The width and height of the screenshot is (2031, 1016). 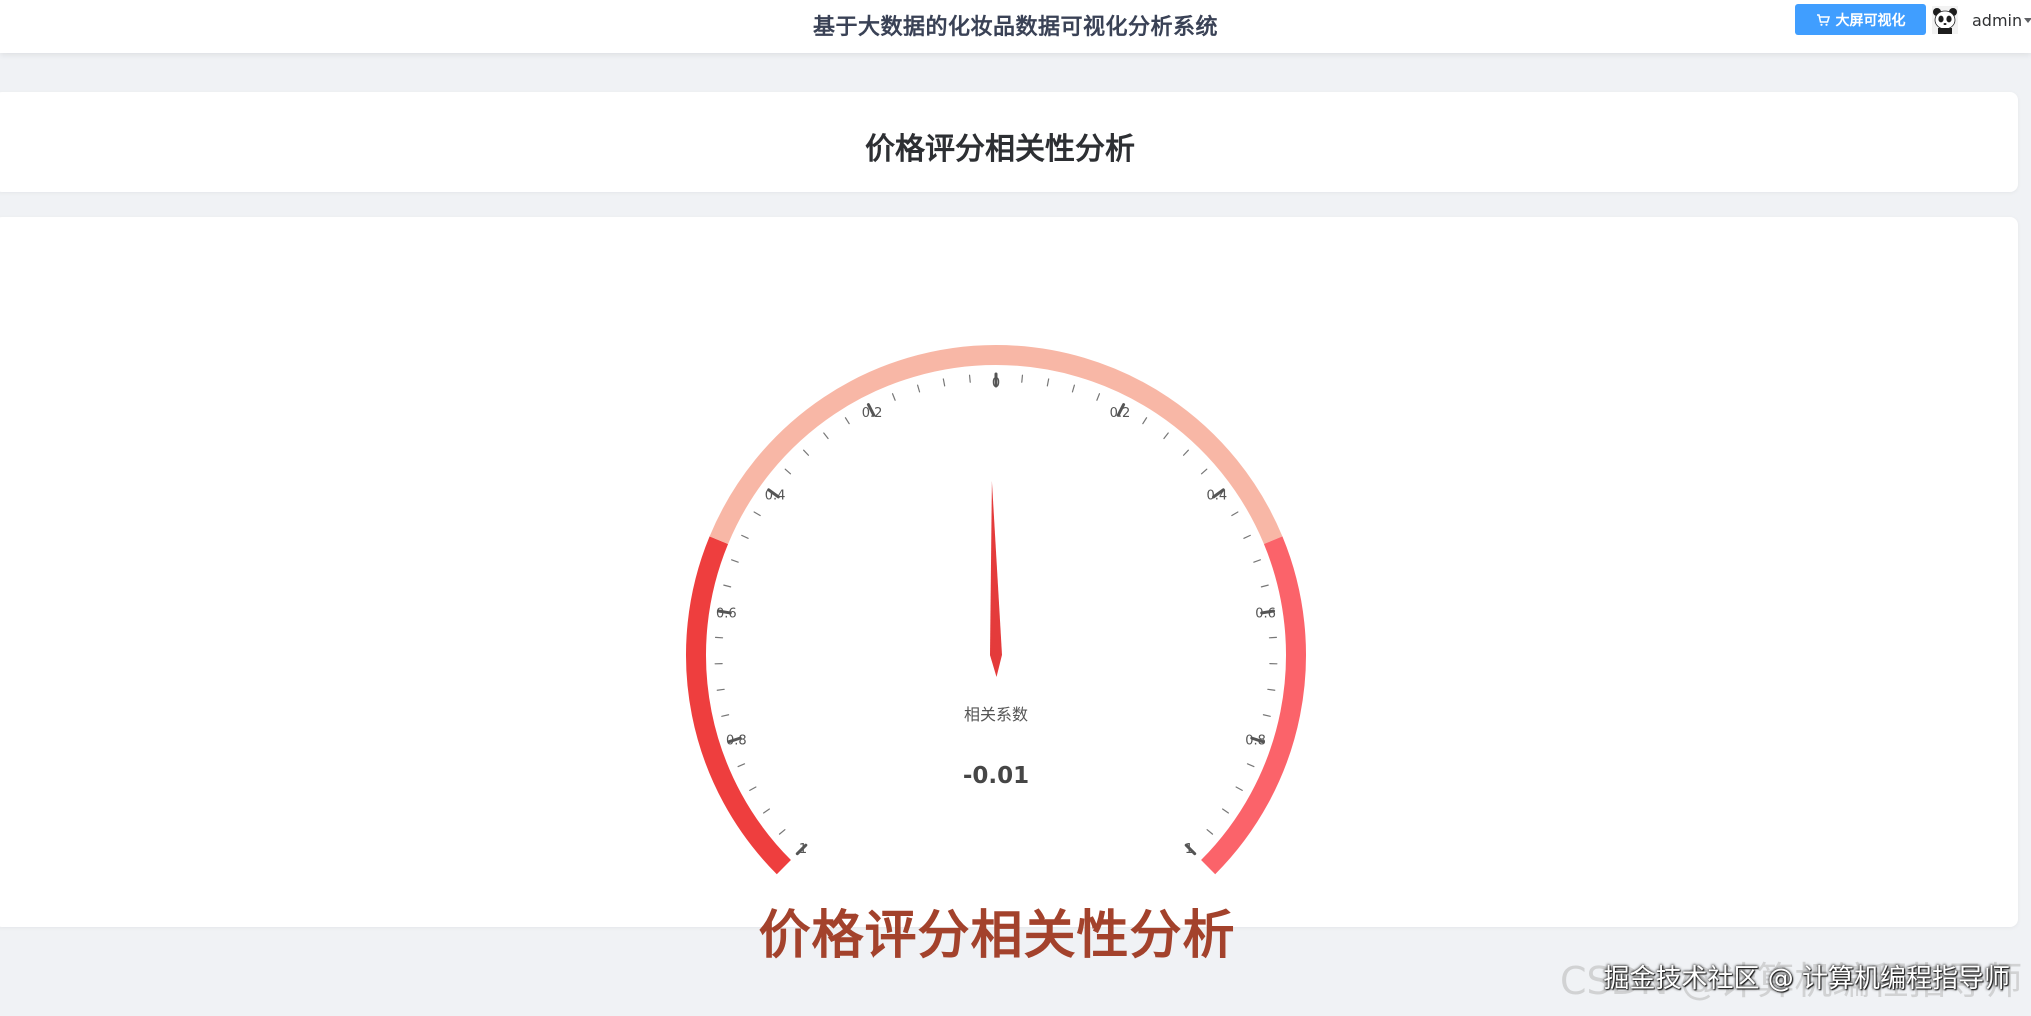 I want to click on user-name: admin, so click(x=1997, y=20).